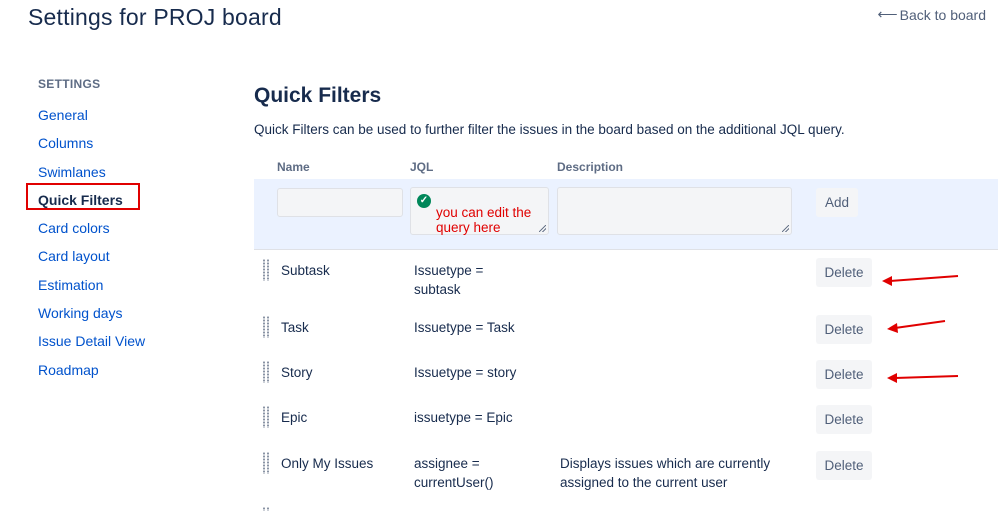 The height and width of the screenshot is (511, 998). Describe the element at coordinates (665, 463) in the screenshot. I see `filter-description-line1: Displays issues which are currently` at that location.